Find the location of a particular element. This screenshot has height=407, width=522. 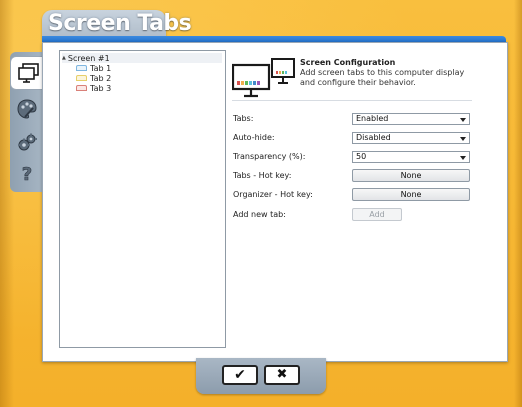

tabs-hotkey-label: Tabs - Hot key: is located at coordinates (262, 175).